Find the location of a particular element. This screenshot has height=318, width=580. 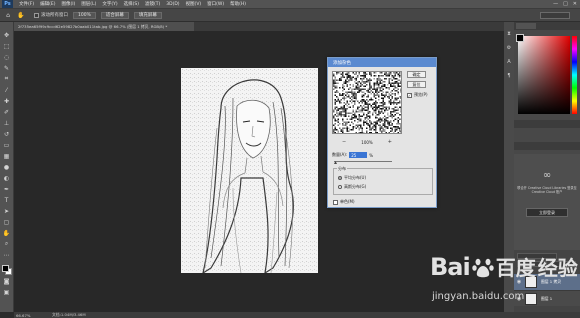

more-tools-icon: ⋯ is located at coordinates (6, 255).